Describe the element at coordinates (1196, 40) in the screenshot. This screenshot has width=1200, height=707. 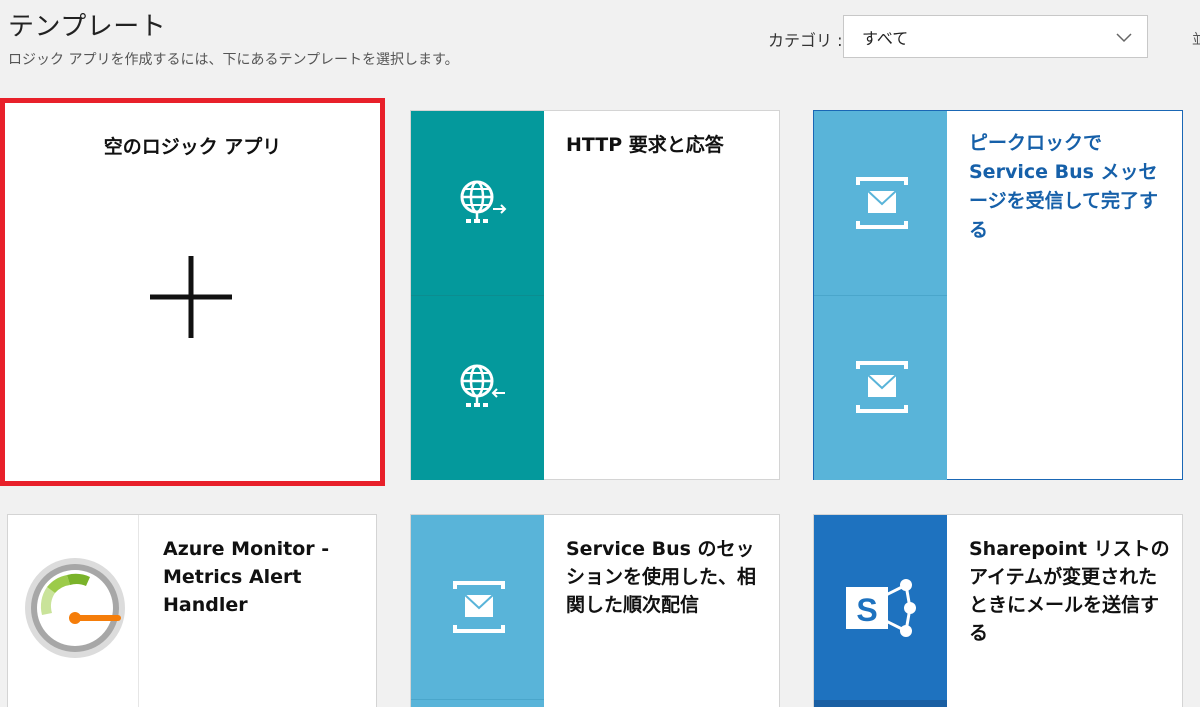
I see `sort-label-partial: 並` at that location.